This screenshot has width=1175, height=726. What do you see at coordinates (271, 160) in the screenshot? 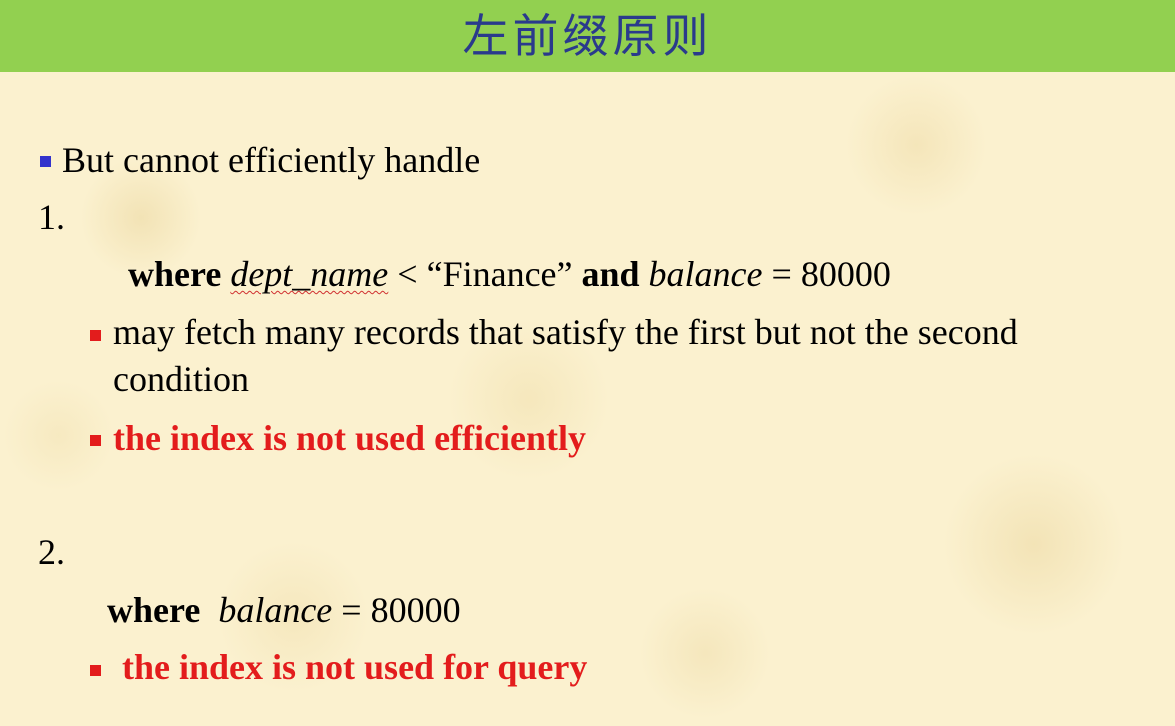
I see `intro-text: But cannot efficiently handle` at bounding box center [271, 160].